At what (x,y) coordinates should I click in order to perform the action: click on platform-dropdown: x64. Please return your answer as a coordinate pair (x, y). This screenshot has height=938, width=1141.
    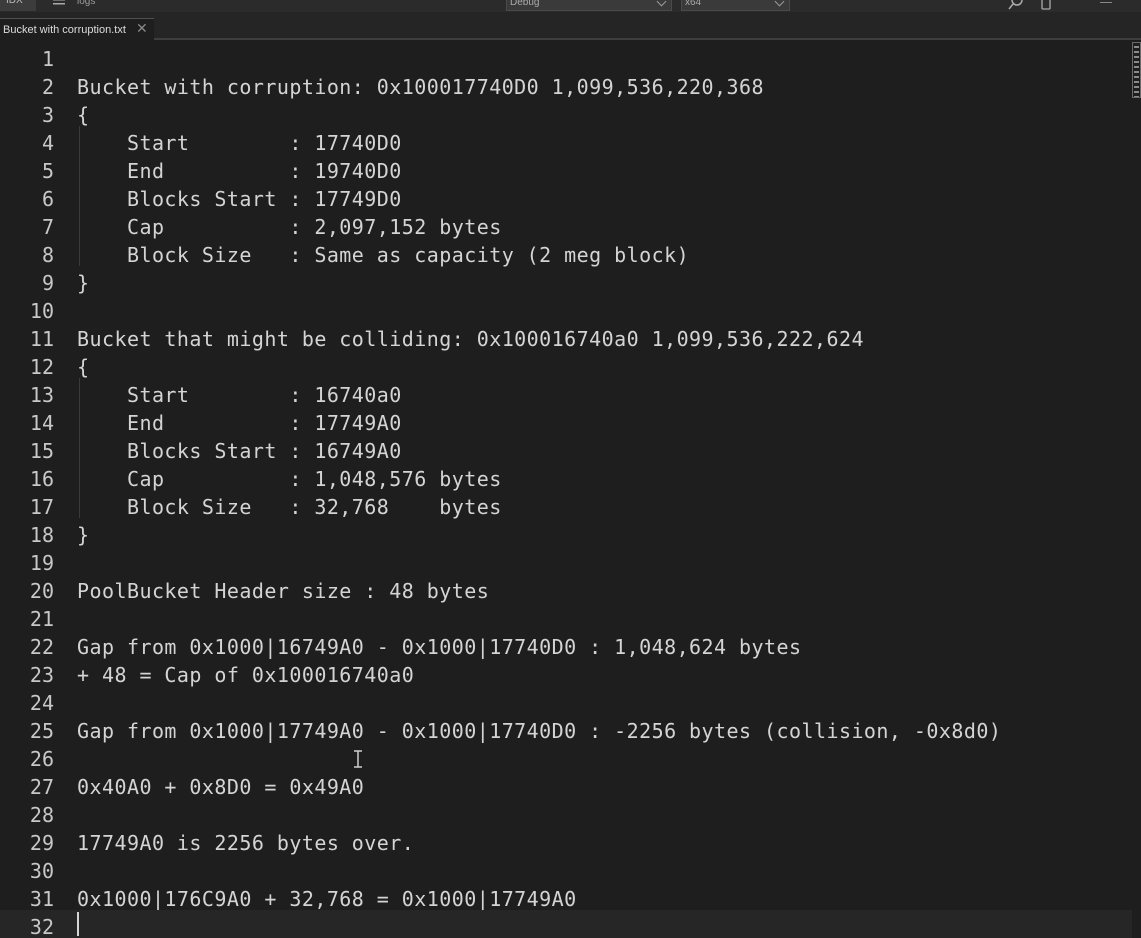
    Looking at the image, I should click on (735, 5).